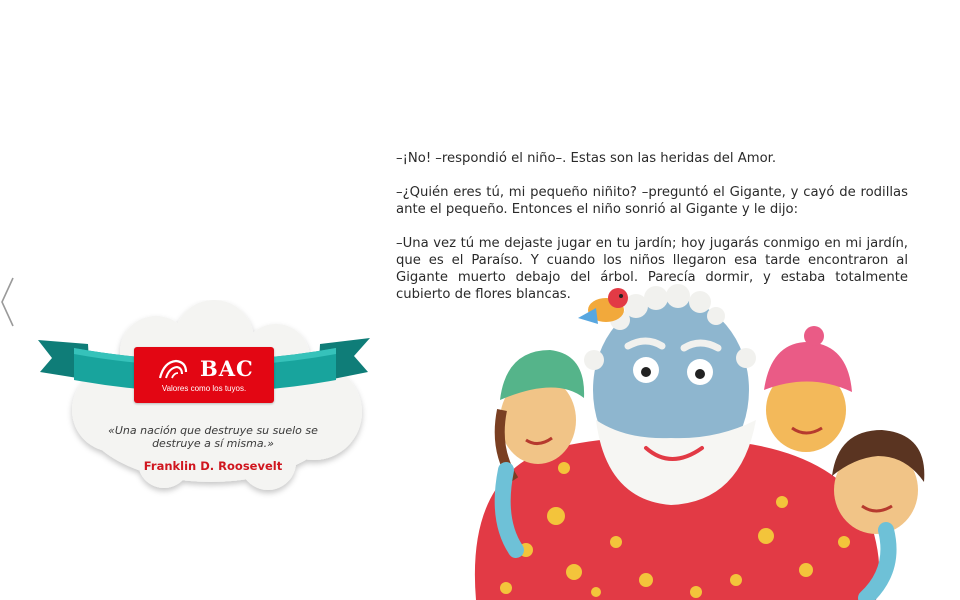  What do you see at coordinates (227, 368) in the screenshot?
I see `bac-brand-name: BAC` at bounding box center [227, 368].